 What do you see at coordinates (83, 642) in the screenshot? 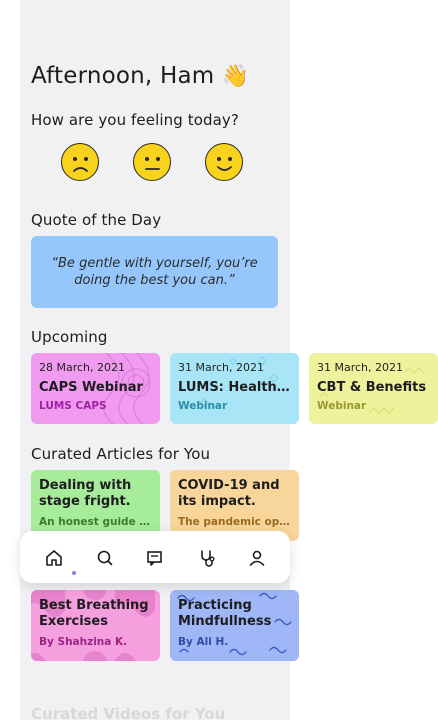
I see `article-author: By Shahzina K.` at bounding box center [83, 642].